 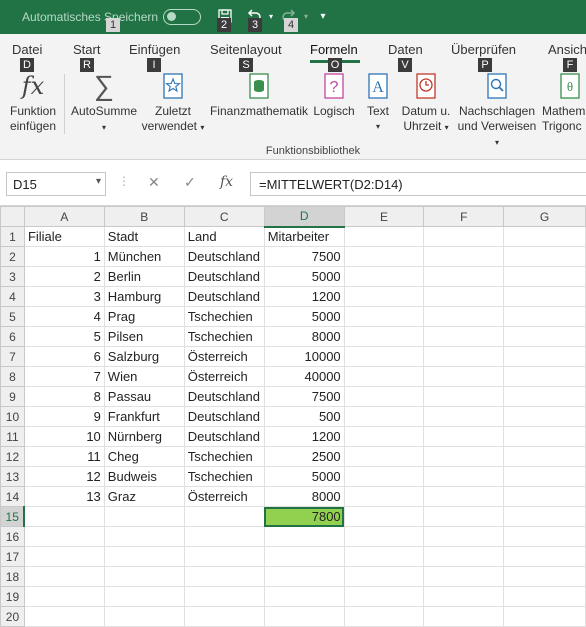 What do you see at coordinates (144, 556) in the screenshot?
I see `cell-b17` at bounding box center [144, 556].